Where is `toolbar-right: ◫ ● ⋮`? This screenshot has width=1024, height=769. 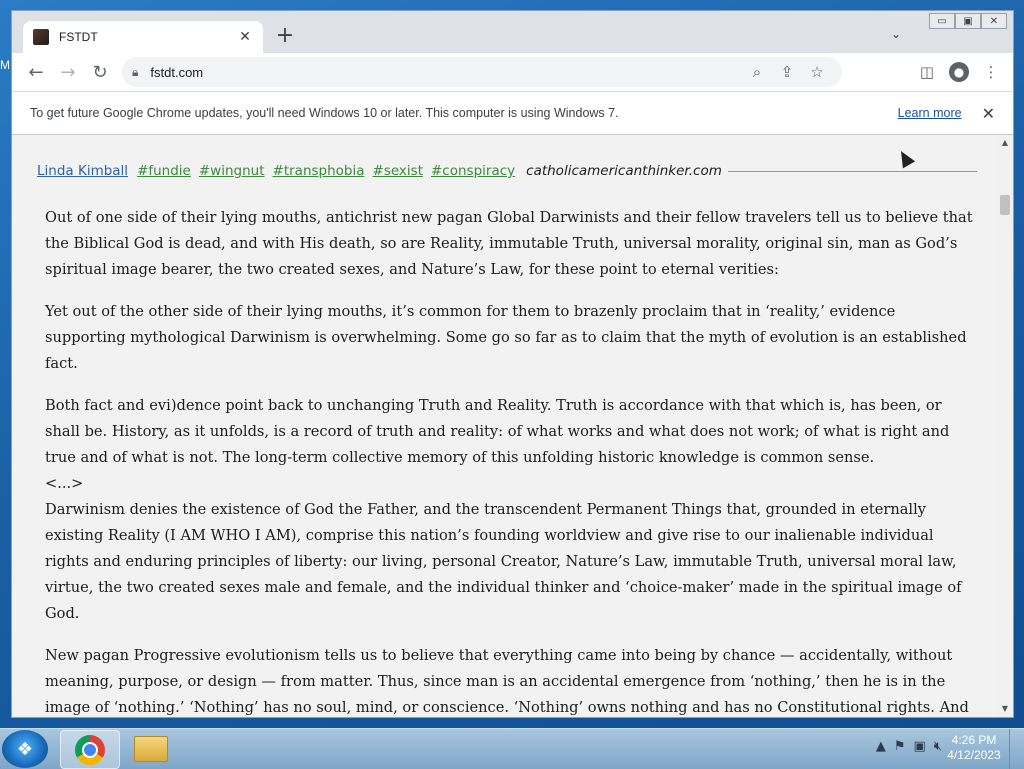 toolbar-right: ◫ ● ⋮ is located at coordinates (959, 72).